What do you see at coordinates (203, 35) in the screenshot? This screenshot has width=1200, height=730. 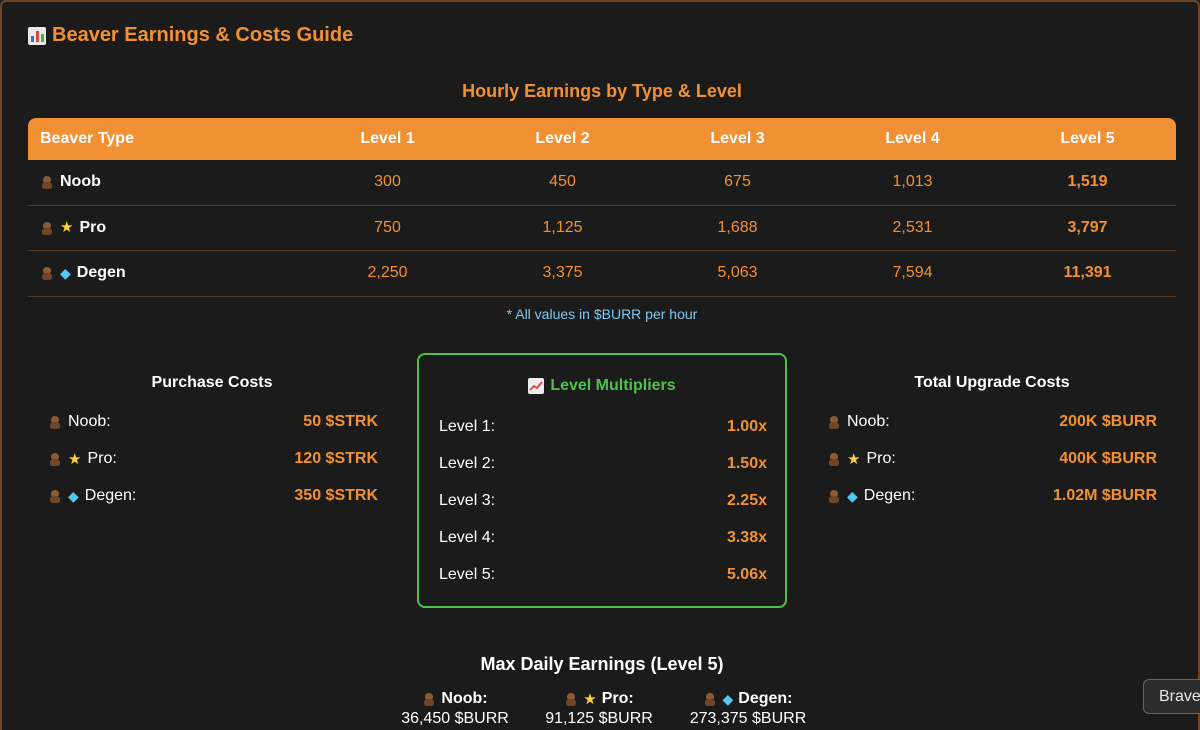 I see `page-title-text: Beaver Earnings & Costs Guide` at bounding box center [203, 35].